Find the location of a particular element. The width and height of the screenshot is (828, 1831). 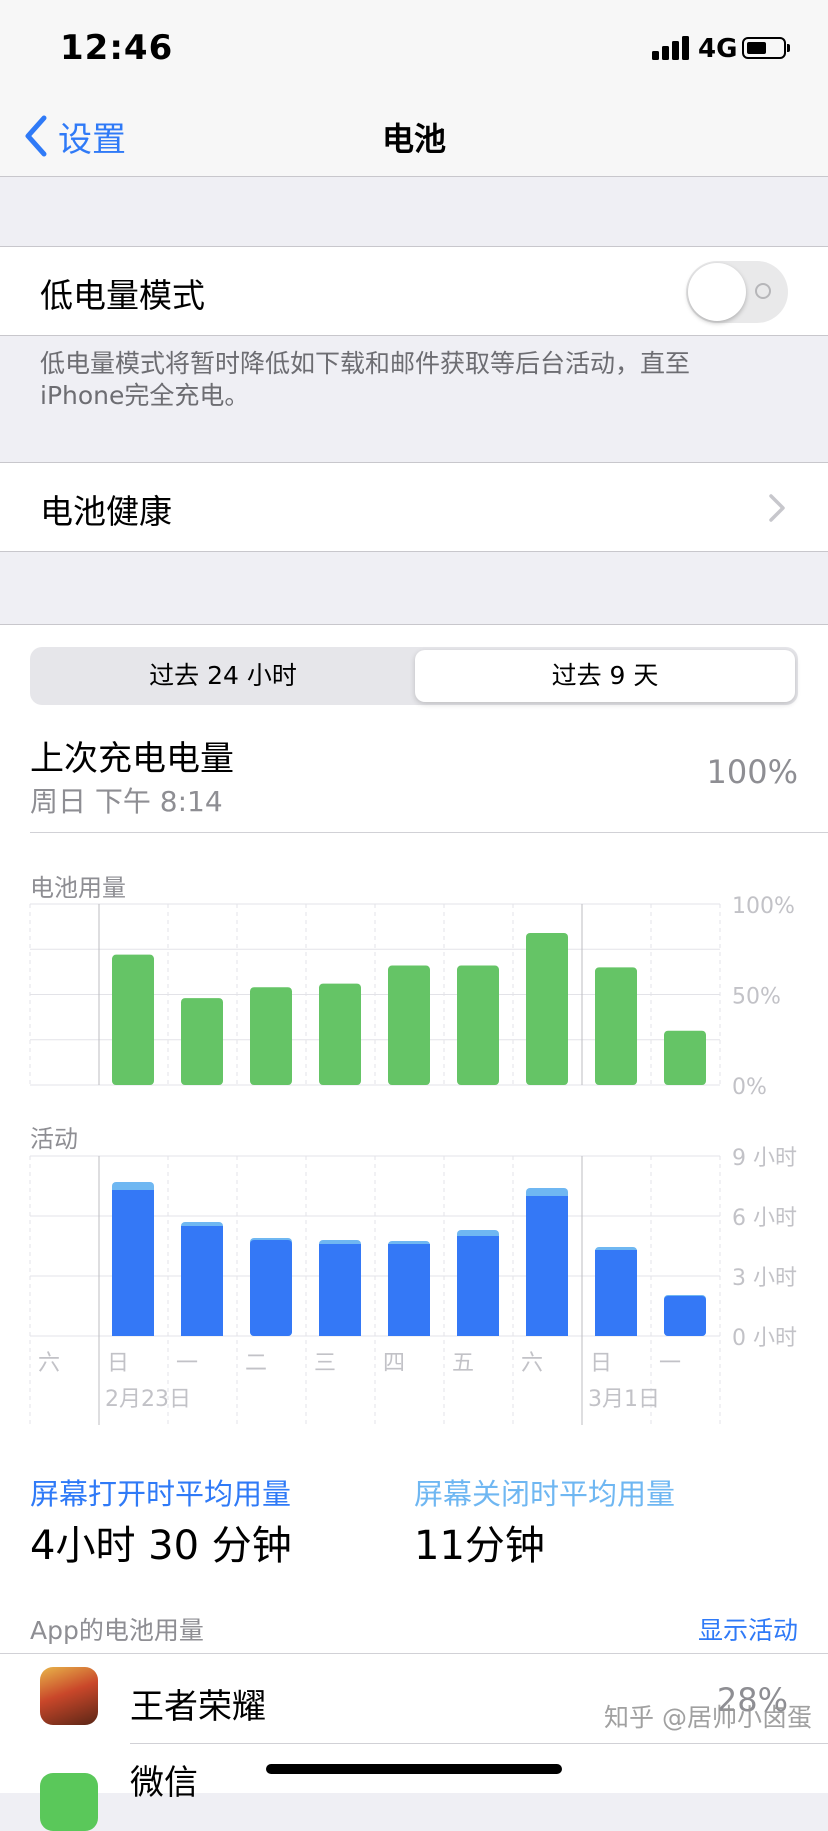

app-name: 微信 is located at coordinates (164, 1783).